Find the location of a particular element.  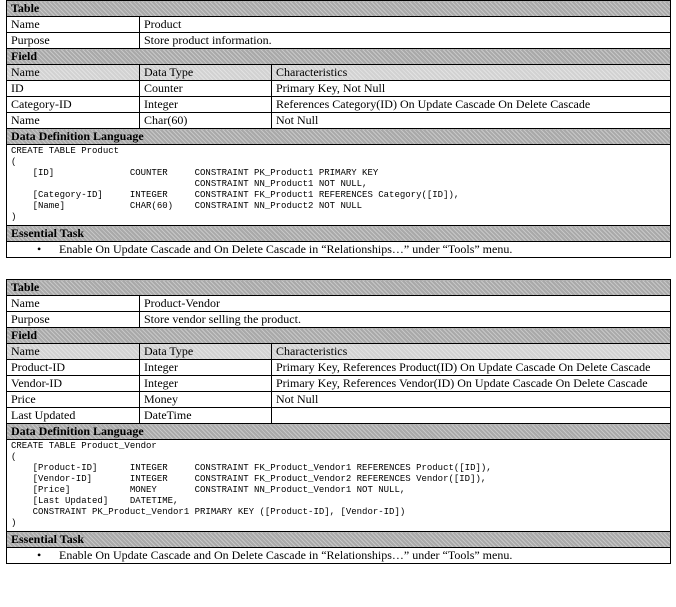

field-row: Name Char(60) Not Null is located at coordinates (339, 120).